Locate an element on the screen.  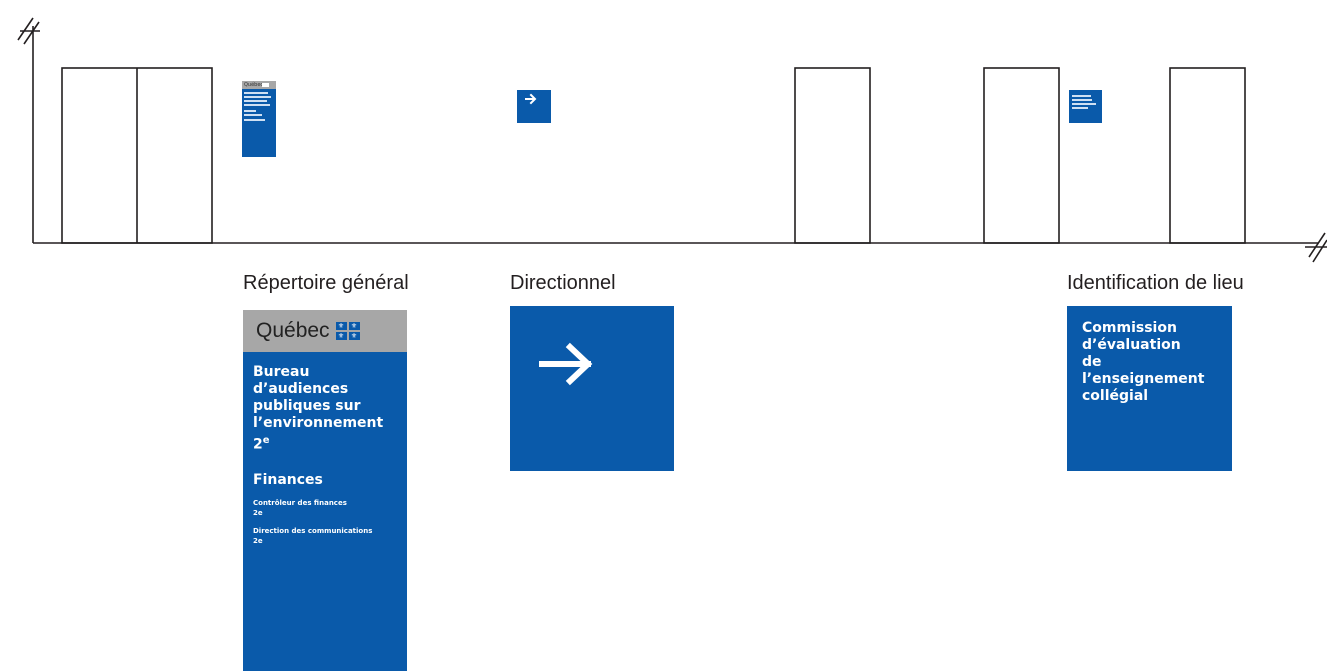
mini-flag-icon is located at coordinates (265, 85).